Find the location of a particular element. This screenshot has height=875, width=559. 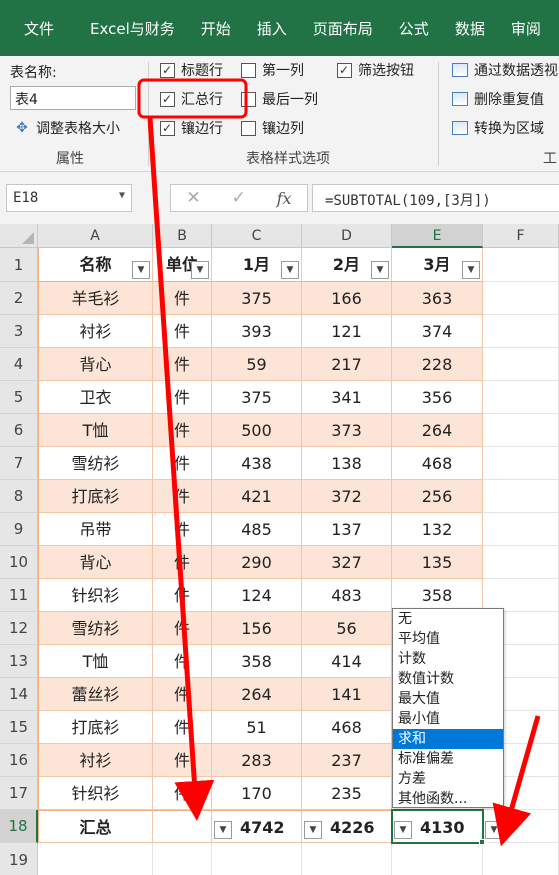

table-cell: 138 is located at coordinates (347, 463).